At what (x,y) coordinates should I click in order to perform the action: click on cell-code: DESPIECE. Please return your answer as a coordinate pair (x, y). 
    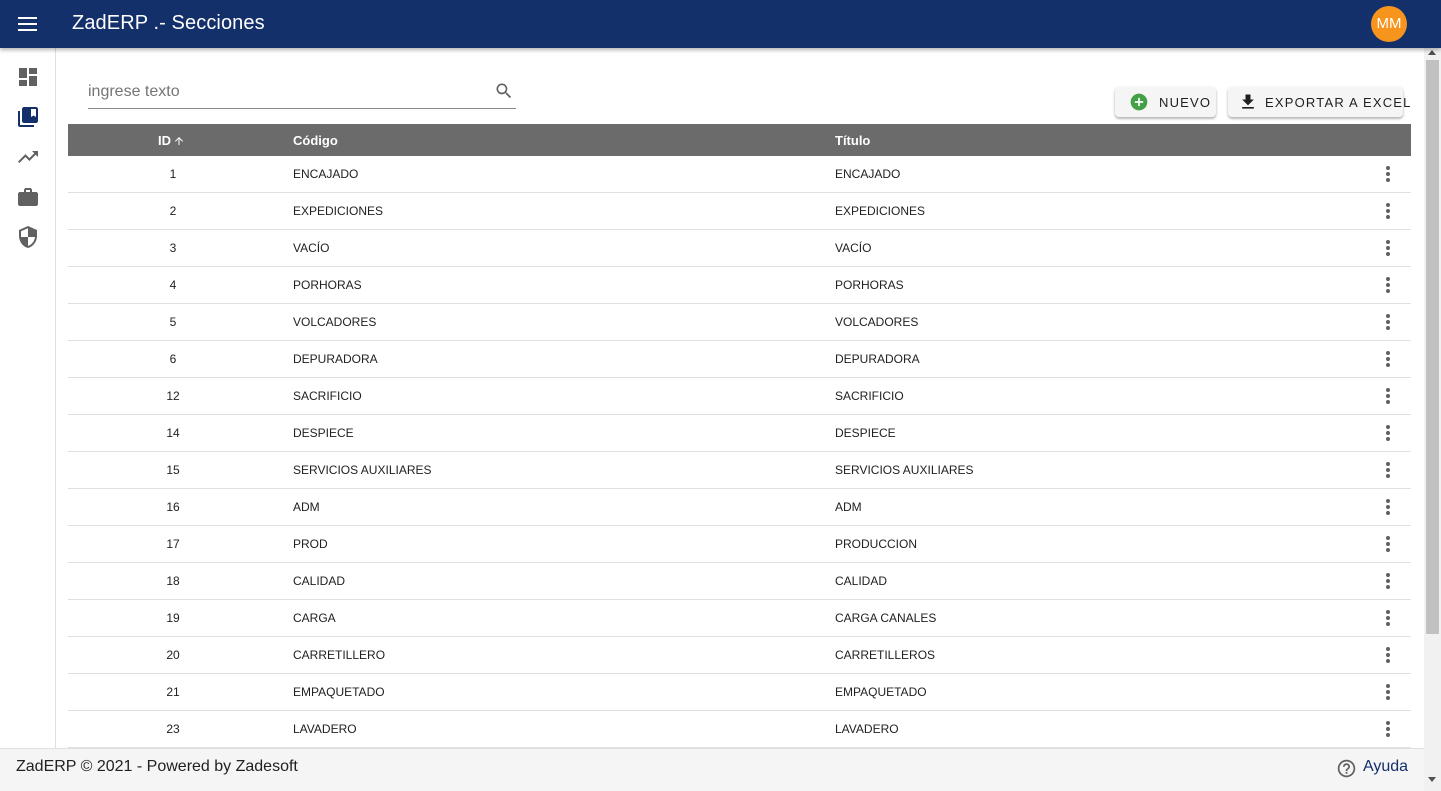
    Looking at the image, I should click on (323, 433).